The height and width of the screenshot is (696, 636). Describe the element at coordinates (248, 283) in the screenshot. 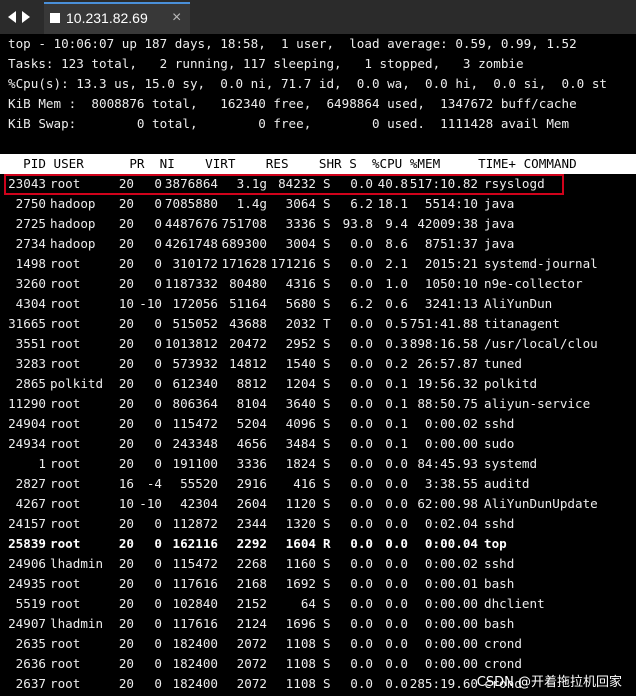

I see `cell-res: 80480` at that location.